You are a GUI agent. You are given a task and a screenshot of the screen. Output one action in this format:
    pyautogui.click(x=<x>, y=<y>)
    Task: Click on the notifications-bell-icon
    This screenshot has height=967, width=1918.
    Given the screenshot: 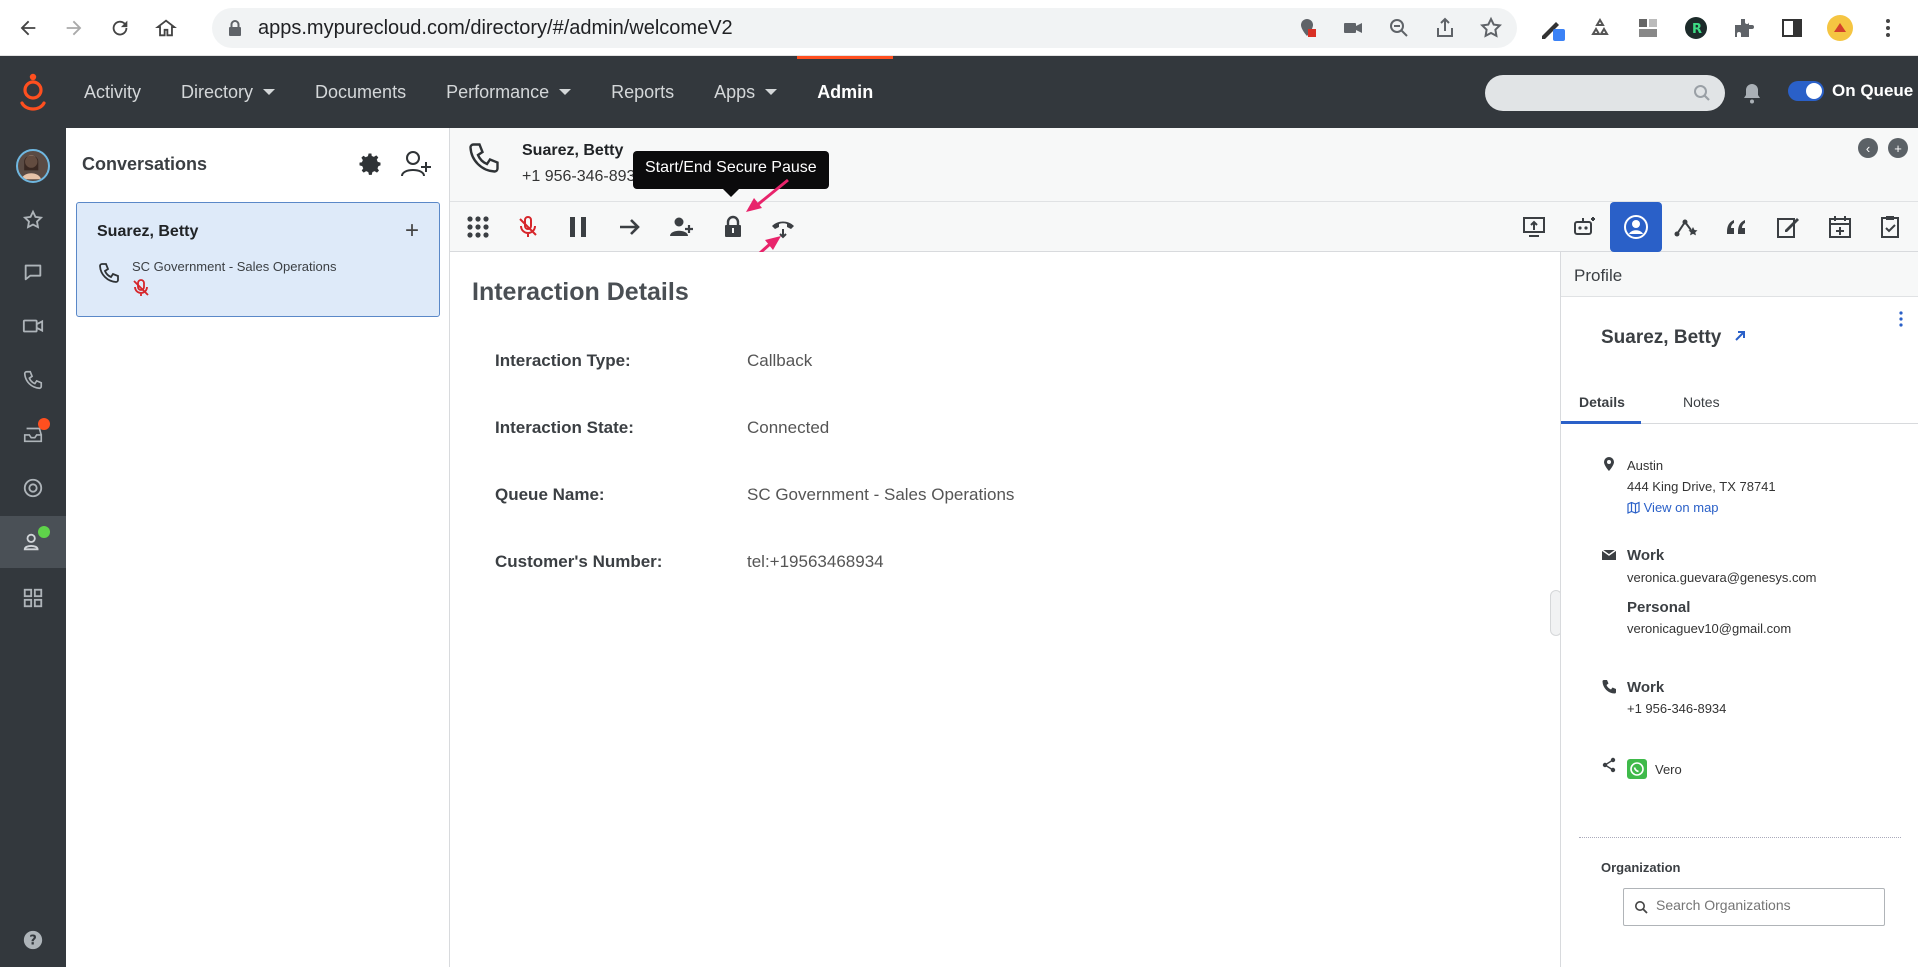 What is the action you would take?
    pyautogui.click(x=1752, y=93)
    